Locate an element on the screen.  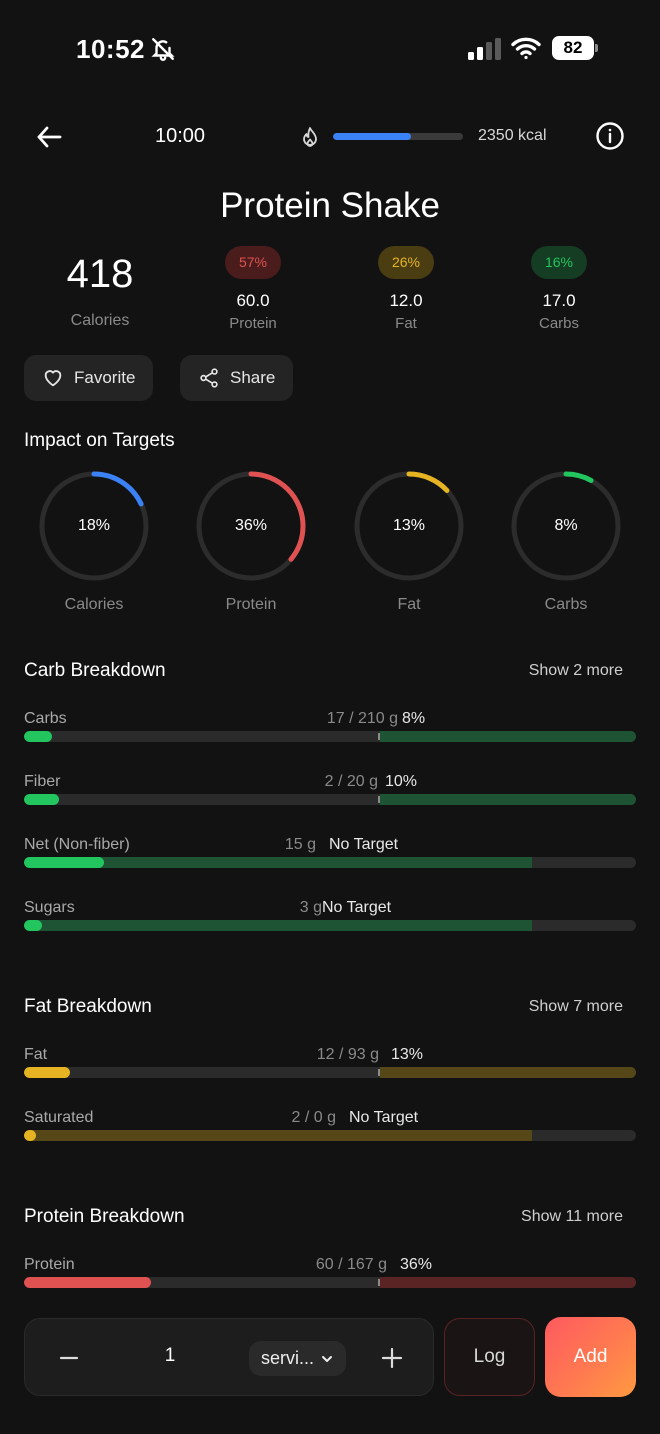
impact-title: Impact on Targets is located at coordinates (99, 440).